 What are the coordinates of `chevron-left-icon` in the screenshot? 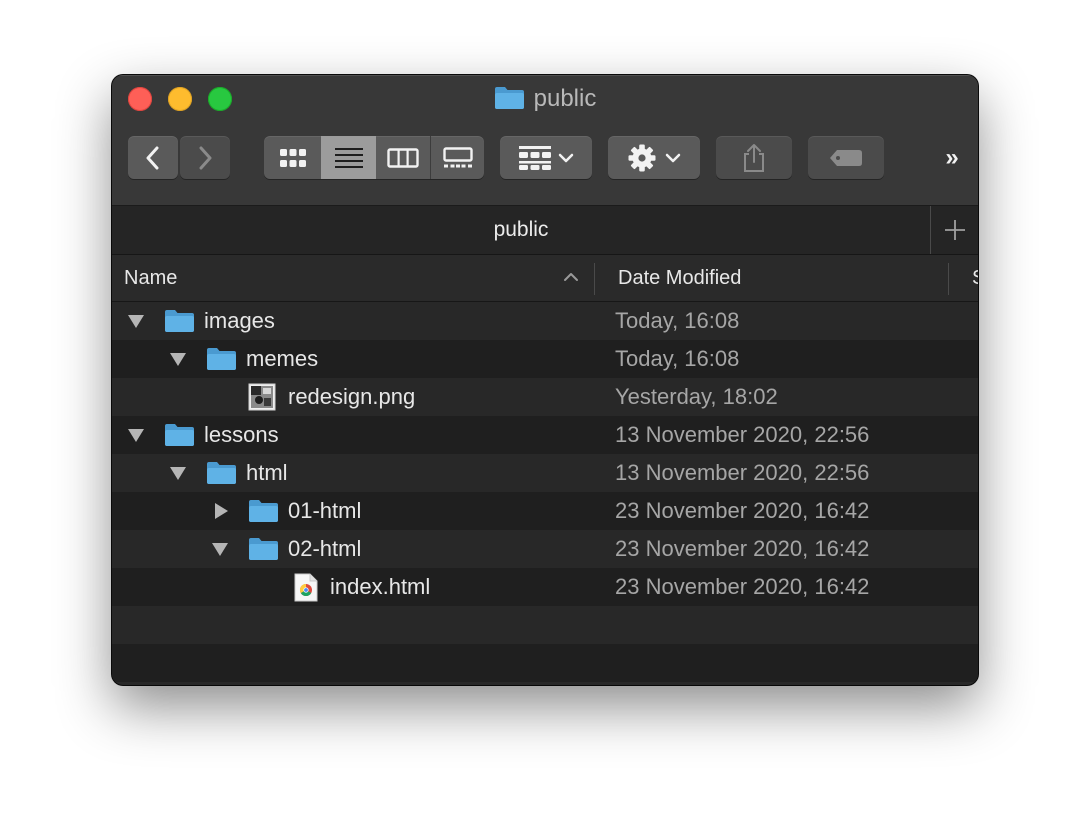 It's located at (152, 157).